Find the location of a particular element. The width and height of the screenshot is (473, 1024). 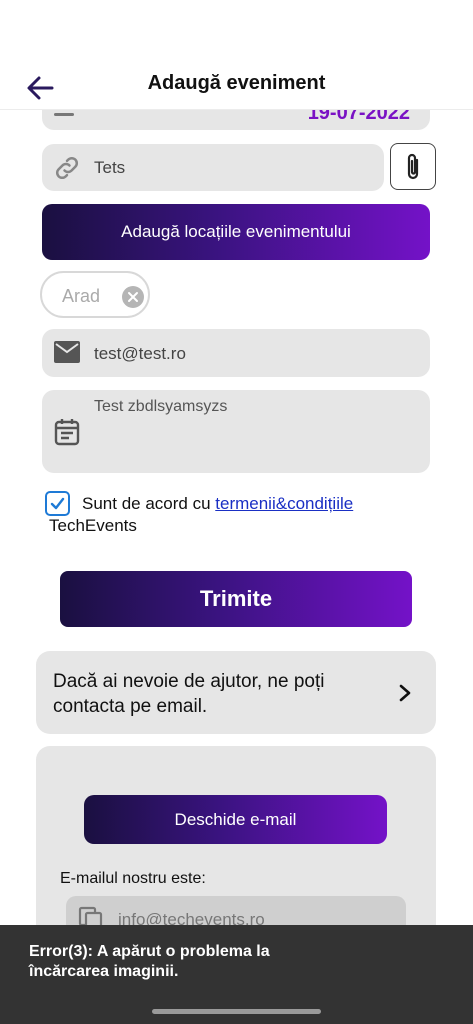

submit-button: Trimite is located at coordinates (236, 599).